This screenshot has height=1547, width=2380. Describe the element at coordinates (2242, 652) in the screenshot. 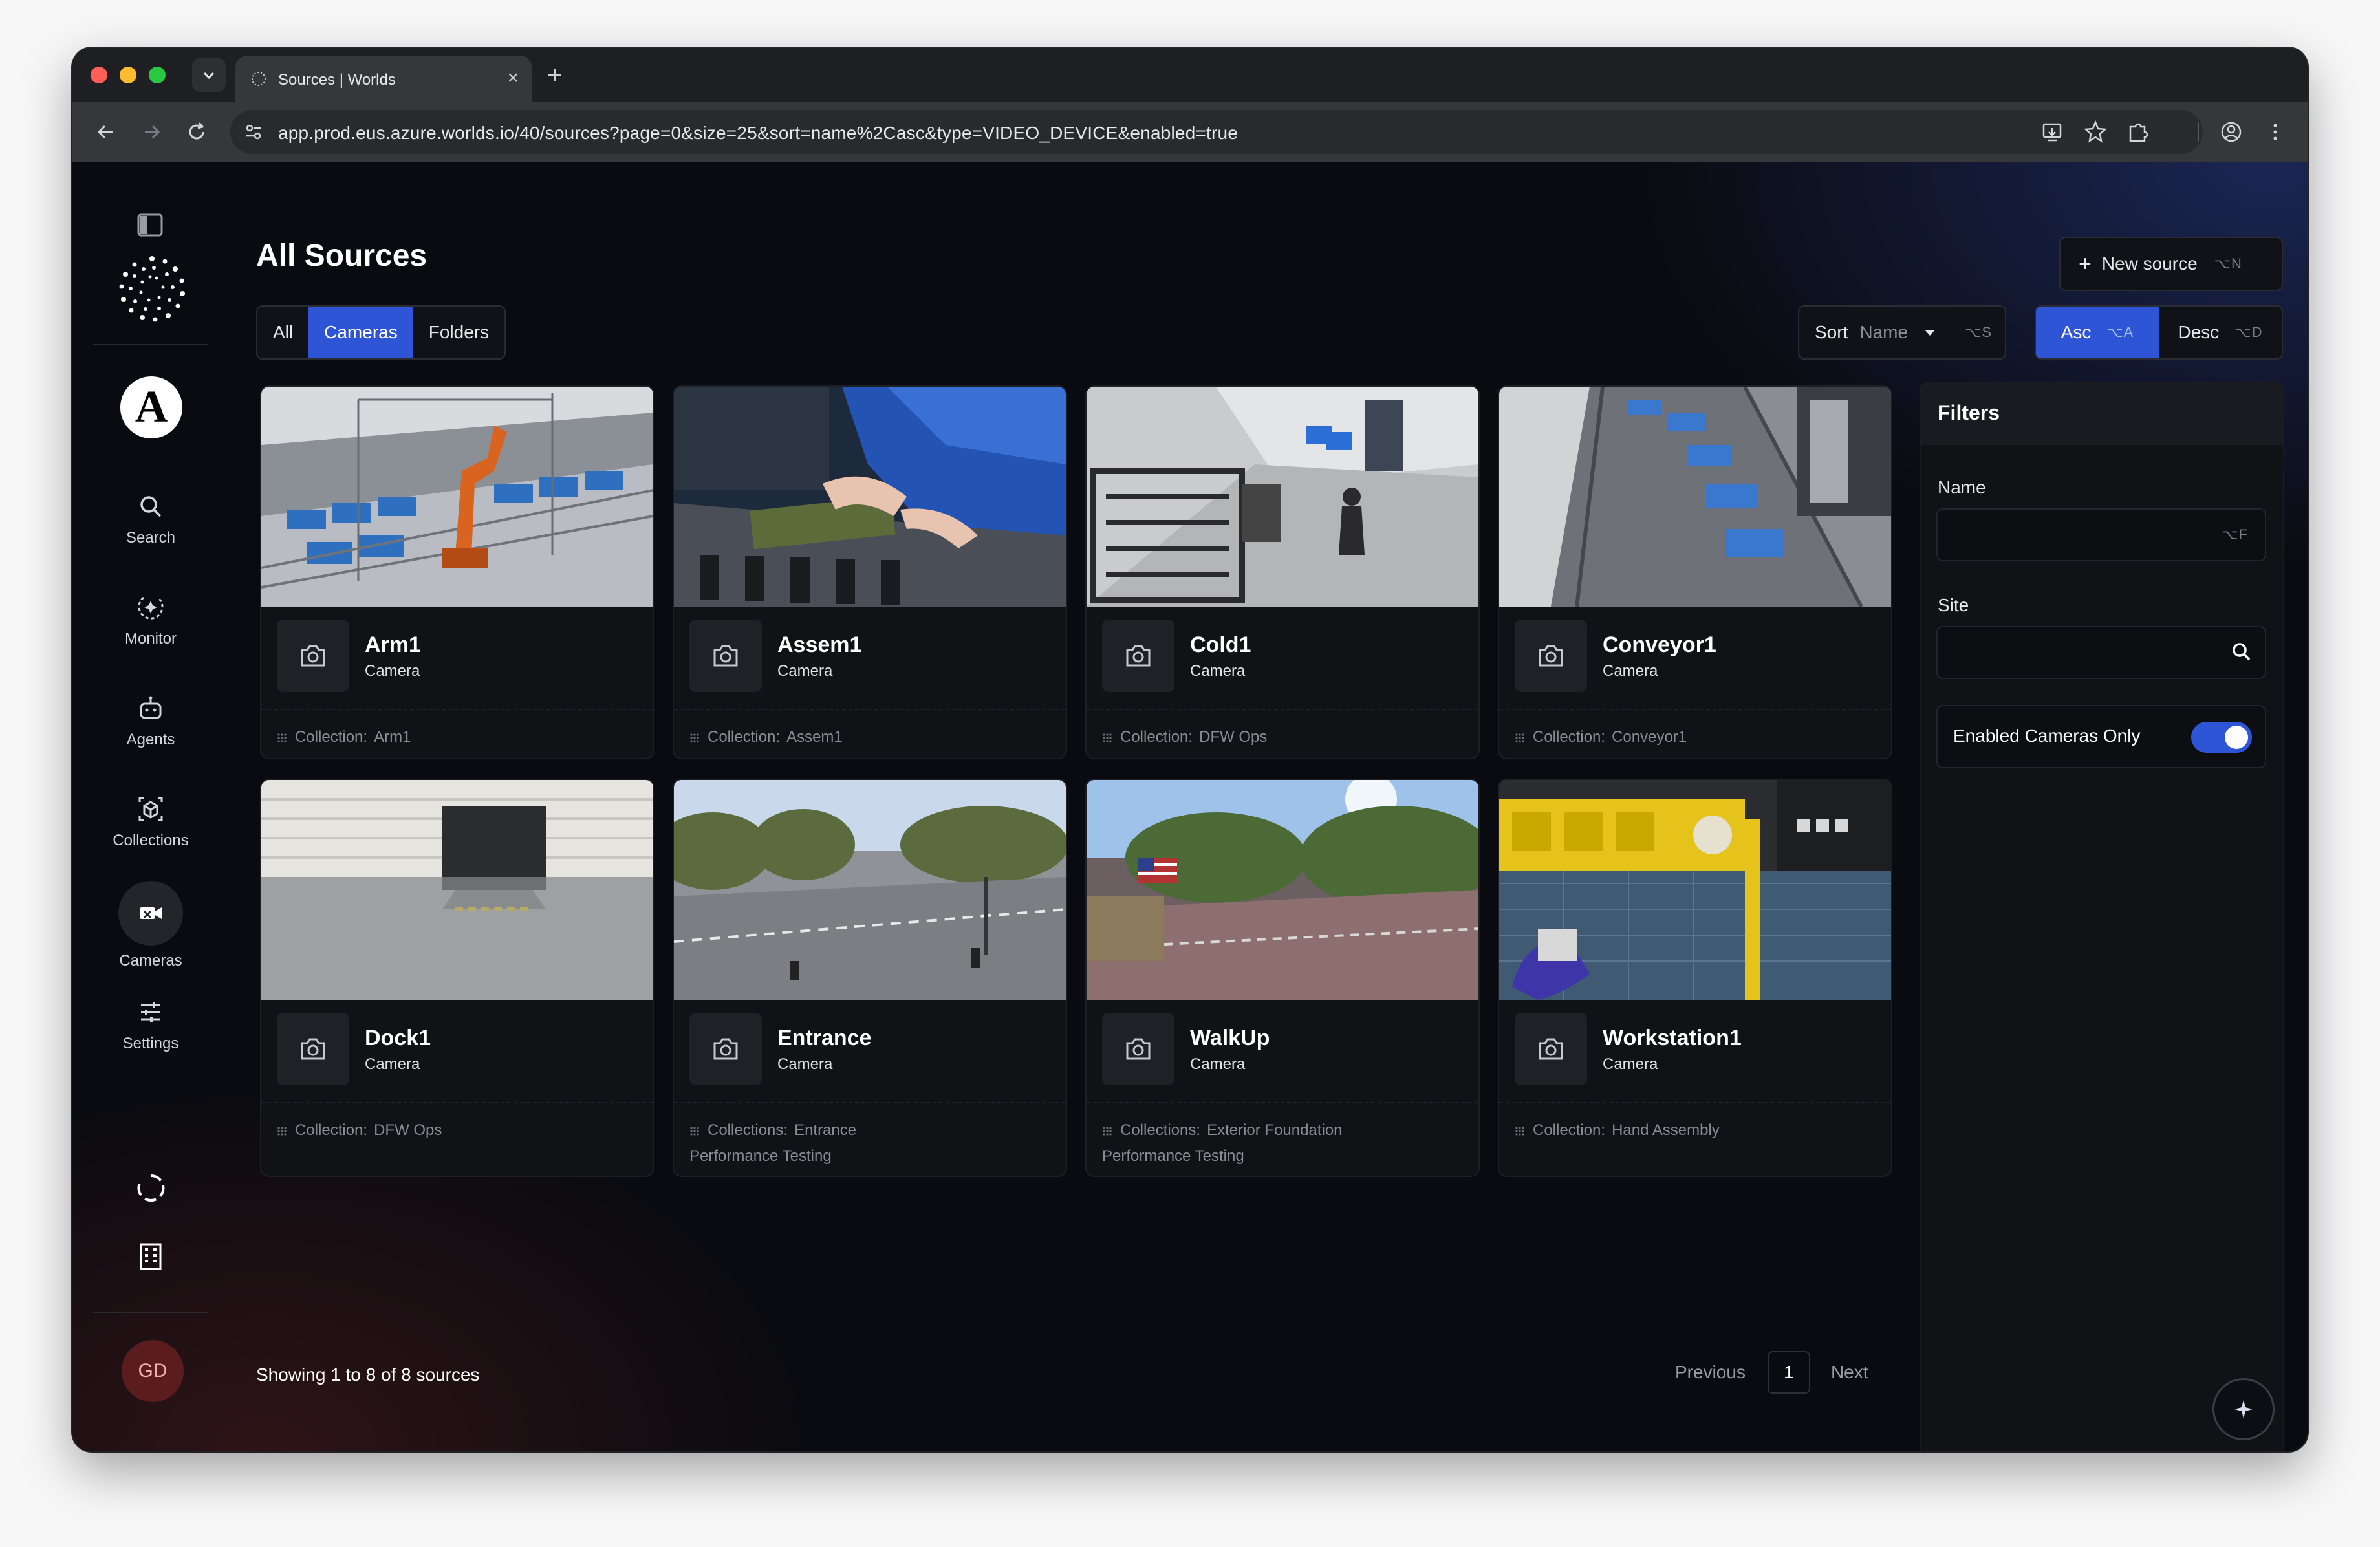

I see `search-icon` at that location.